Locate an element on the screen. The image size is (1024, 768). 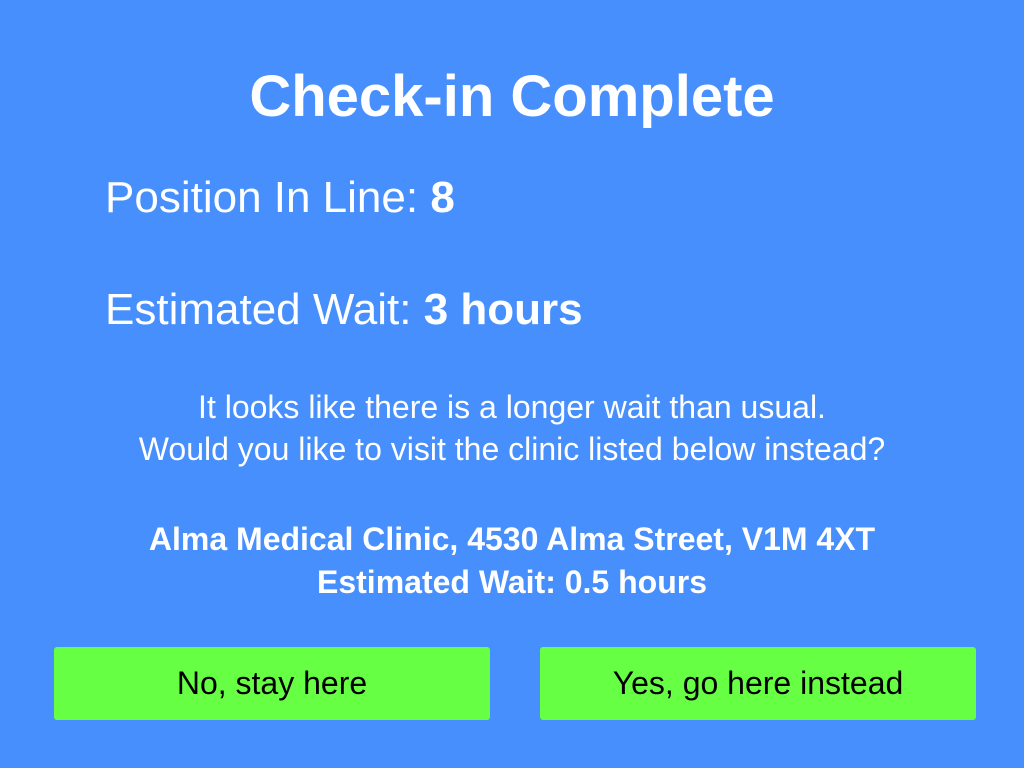
position-value: 8 is located at coordinates (442, 197).